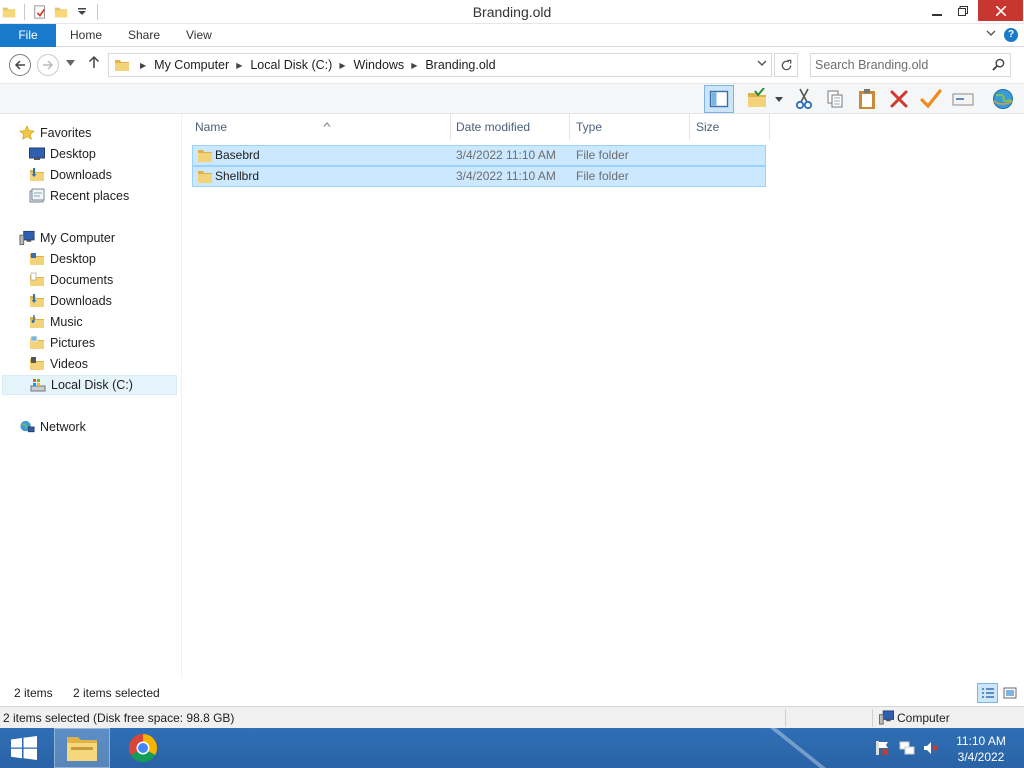 This screenshot has height=768, width=1024. I want to click on nav-item-label: Music, so click(66, 322).